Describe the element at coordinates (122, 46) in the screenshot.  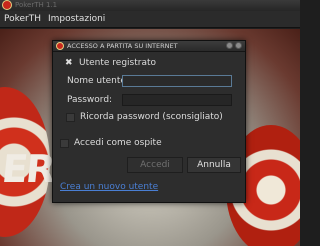
I see `dialog-title: ACCESSO A PARTITA SU INTERNET` at that location.